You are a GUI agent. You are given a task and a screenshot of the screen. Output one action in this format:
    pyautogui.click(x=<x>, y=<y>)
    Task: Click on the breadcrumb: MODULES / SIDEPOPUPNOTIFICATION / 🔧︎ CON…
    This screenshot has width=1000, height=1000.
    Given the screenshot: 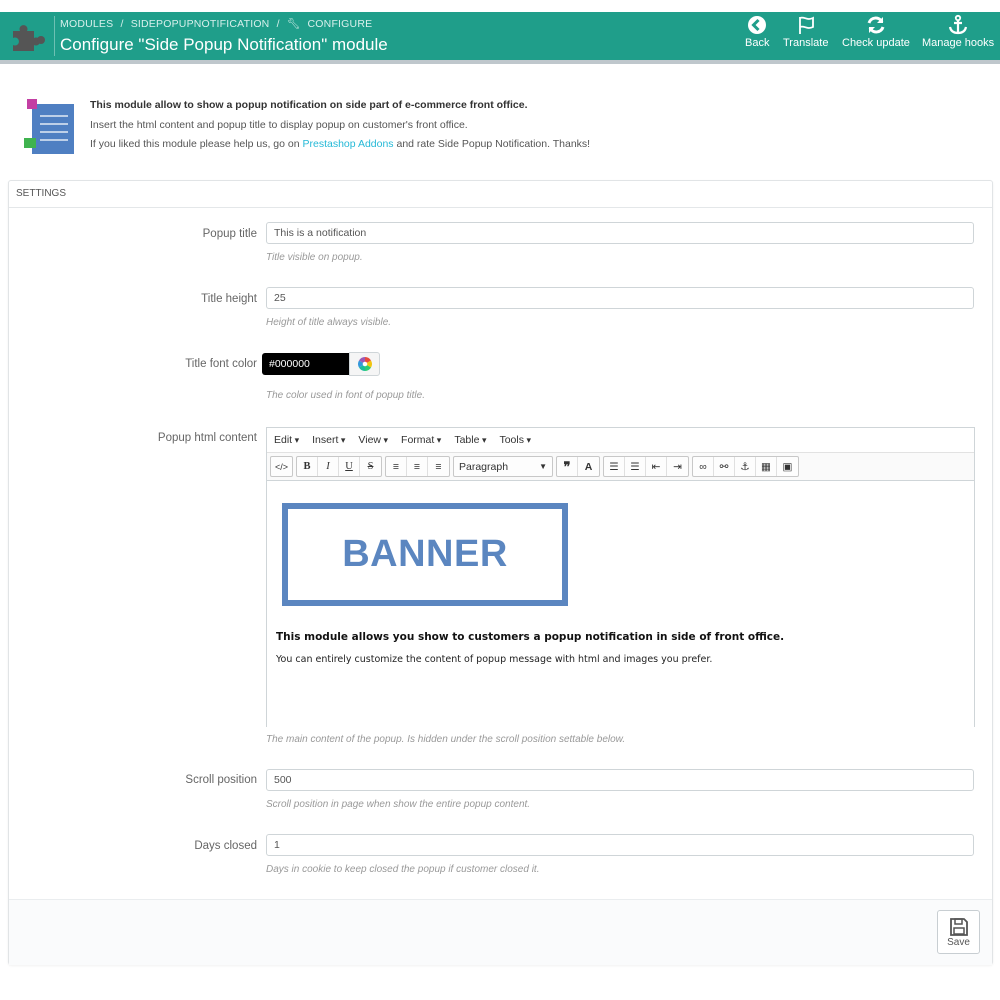 What is the action you would take?
    pyautogui.click(x=216, y=24)
    